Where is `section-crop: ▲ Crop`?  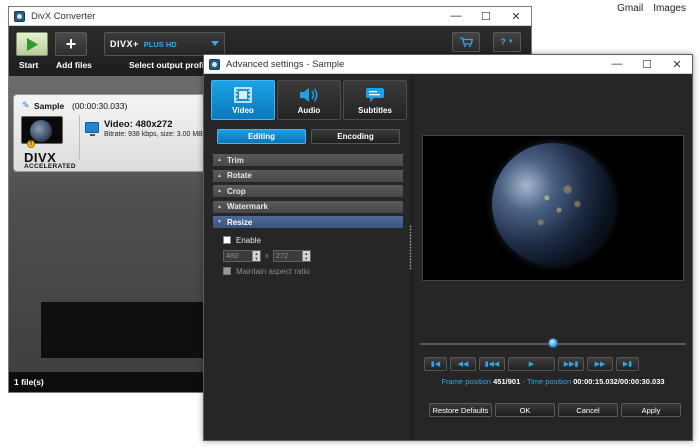
section-crop: ▲ Crop is located at coordinates (308, 191).